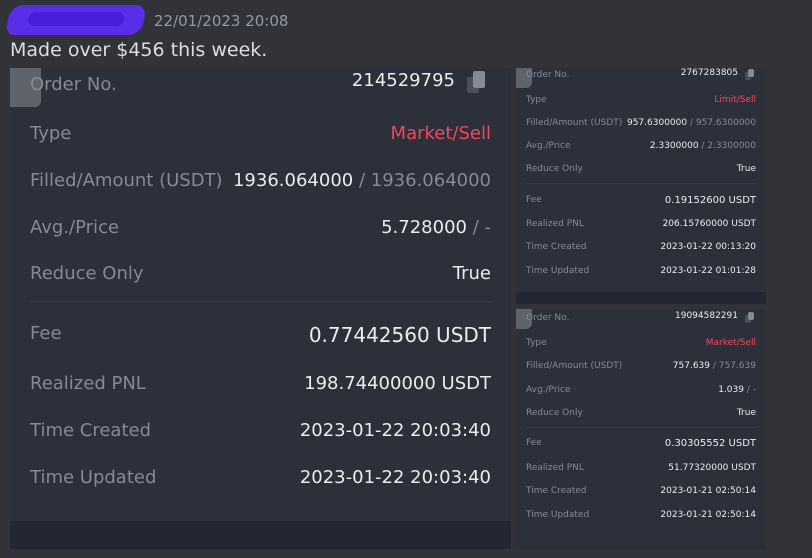  Describe the element at coordinates (708, 491) in the screenshot. I see `time-created-value: 2023-01-21 02:50:14` at that location.